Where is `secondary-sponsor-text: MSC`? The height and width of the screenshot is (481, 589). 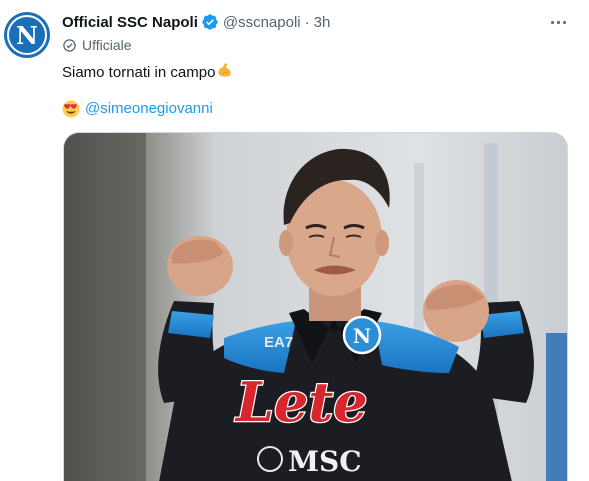 secondary-sponsor-text: MSC is located at coordinates (325, 461).